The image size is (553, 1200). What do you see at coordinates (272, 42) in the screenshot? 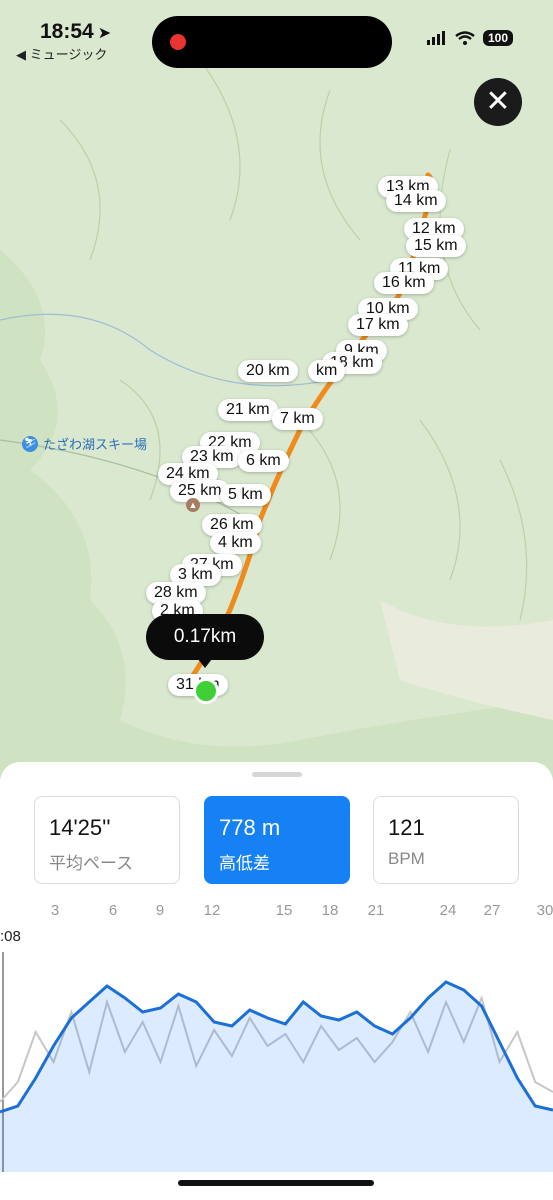
I see `dynamic-island` at bounding box center [272, 42].